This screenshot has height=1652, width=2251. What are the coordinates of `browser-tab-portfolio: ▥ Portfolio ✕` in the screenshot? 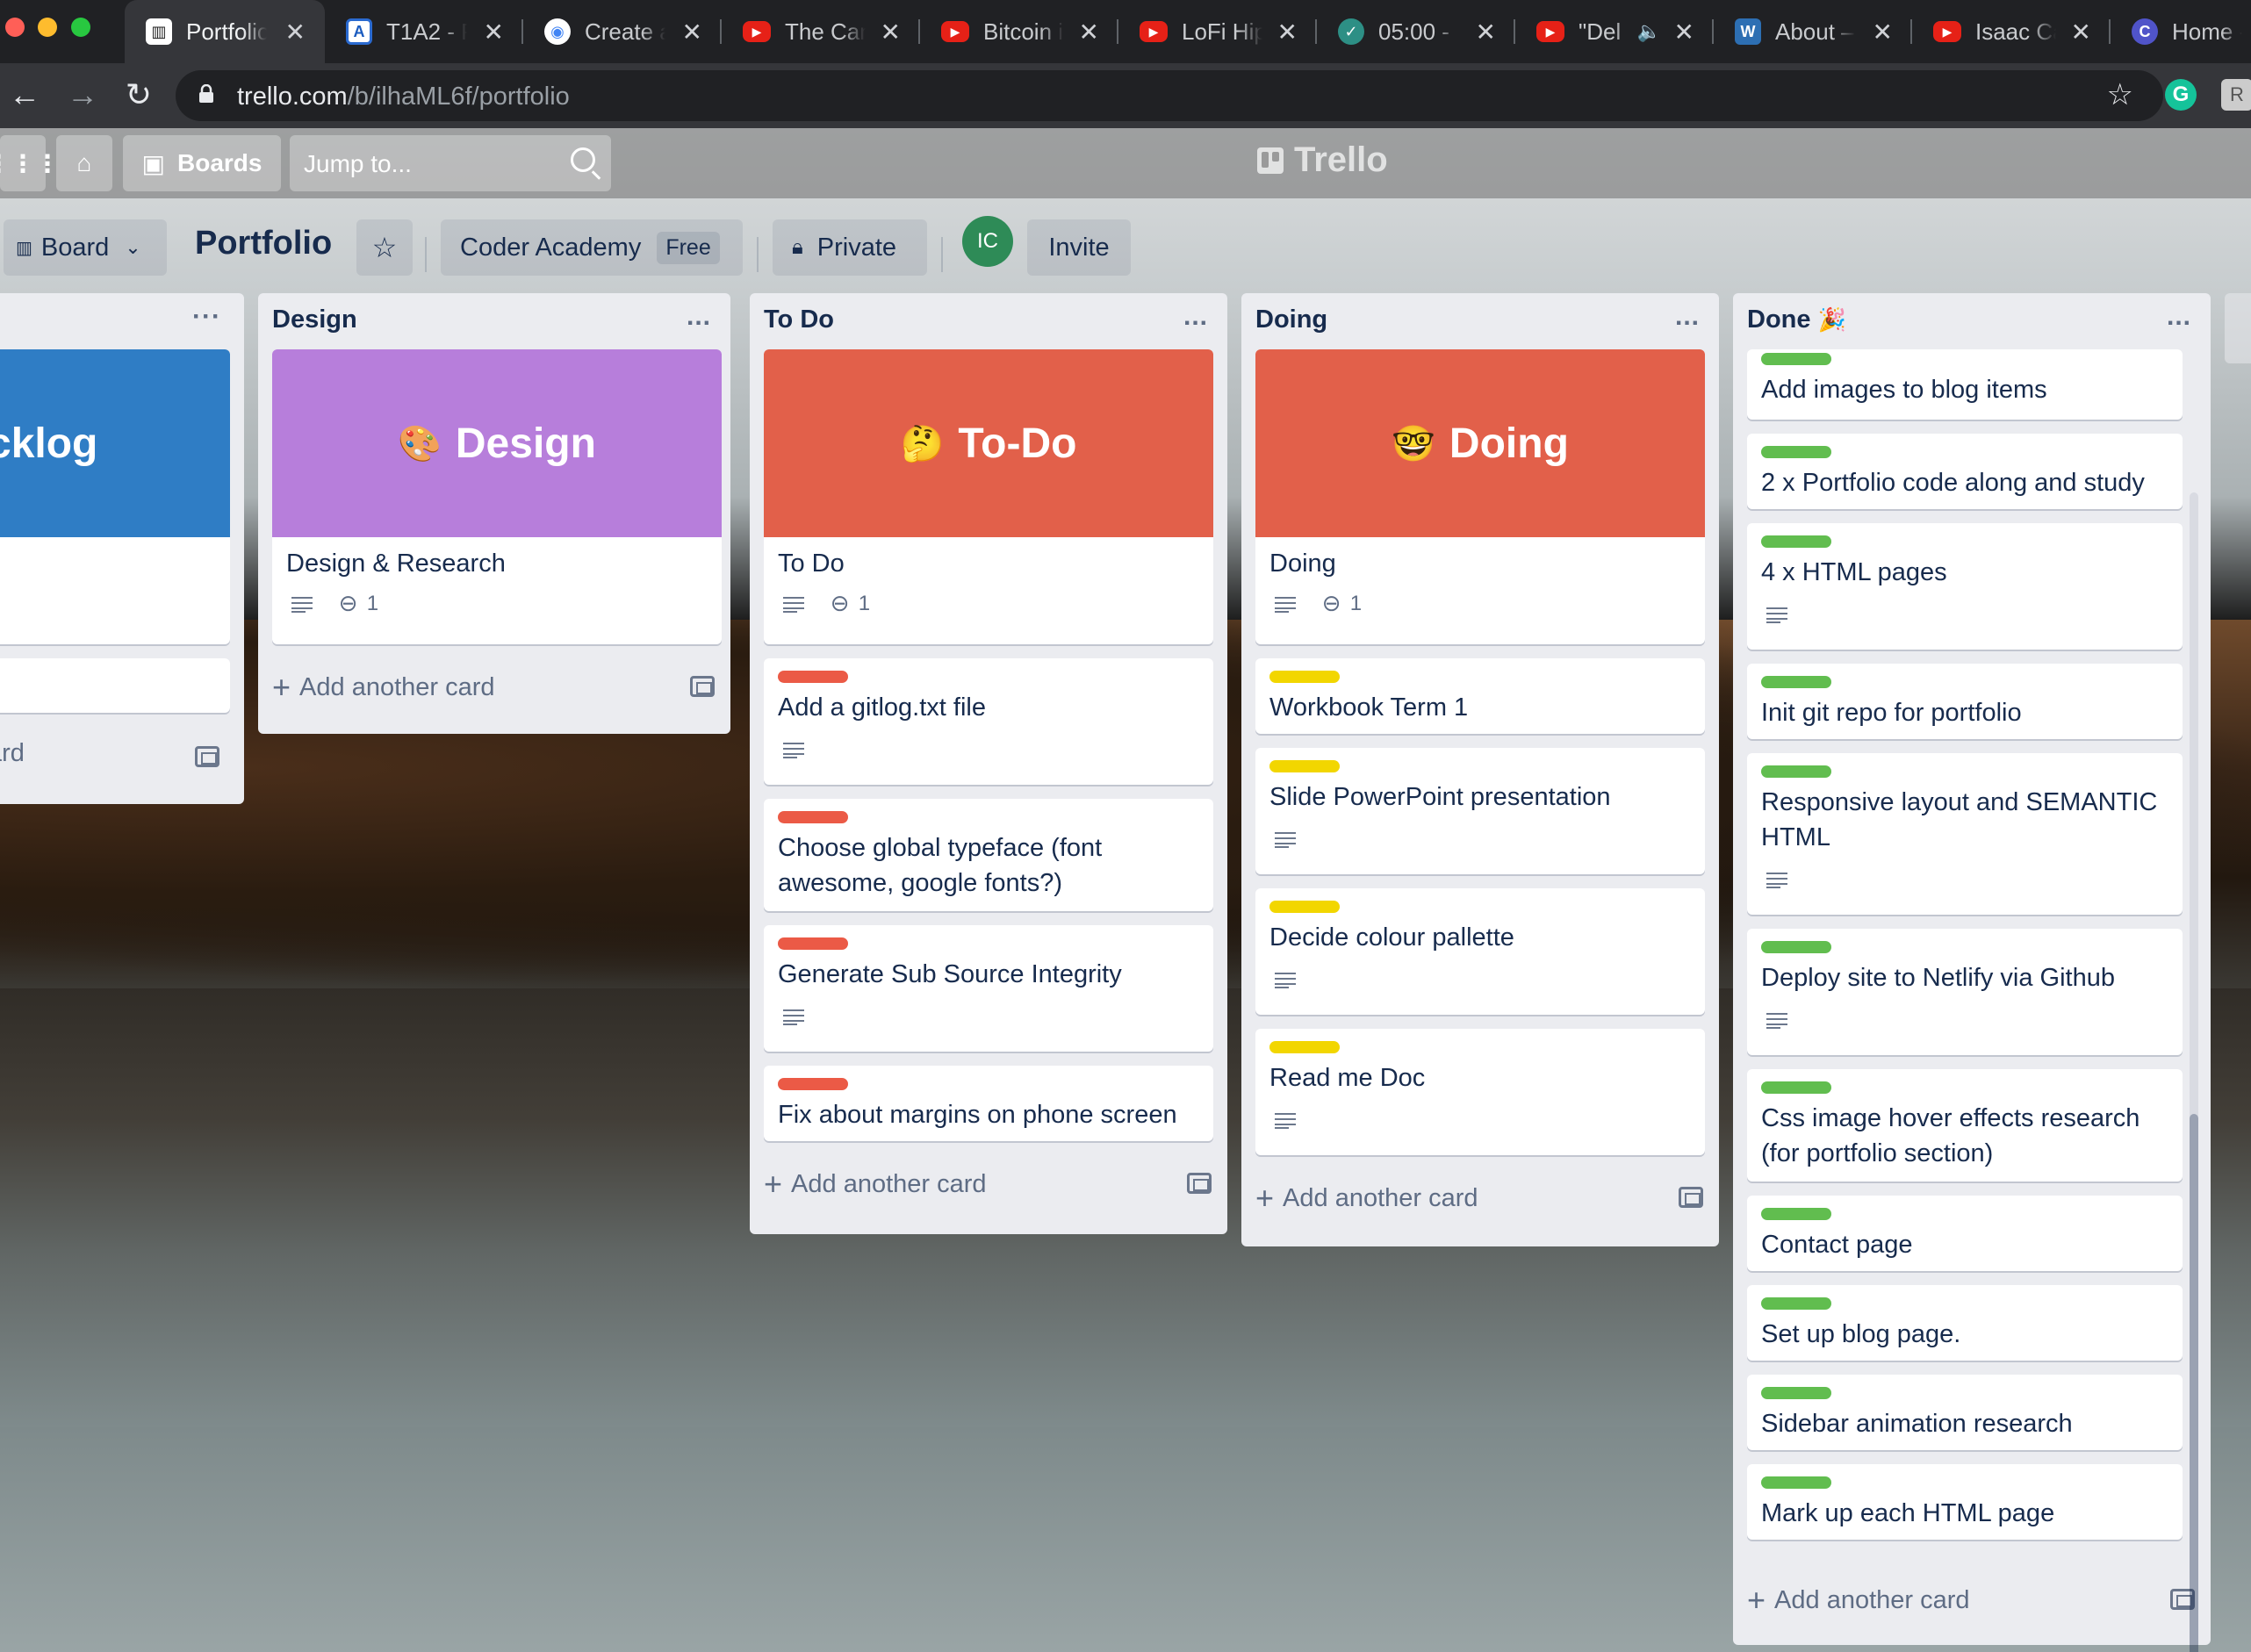 It's located at (225, 31).